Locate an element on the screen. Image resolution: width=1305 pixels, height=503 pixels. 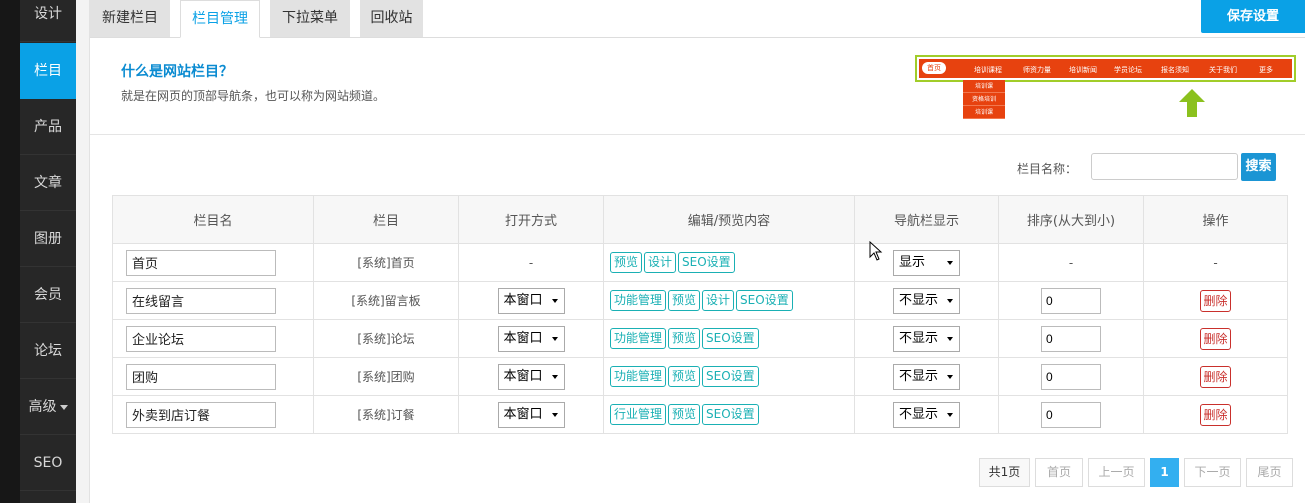
table-row: [系统]订餐 本窗口 行业管理预览SEO设置 不显示 删除 is located at coordinates (700, 414).